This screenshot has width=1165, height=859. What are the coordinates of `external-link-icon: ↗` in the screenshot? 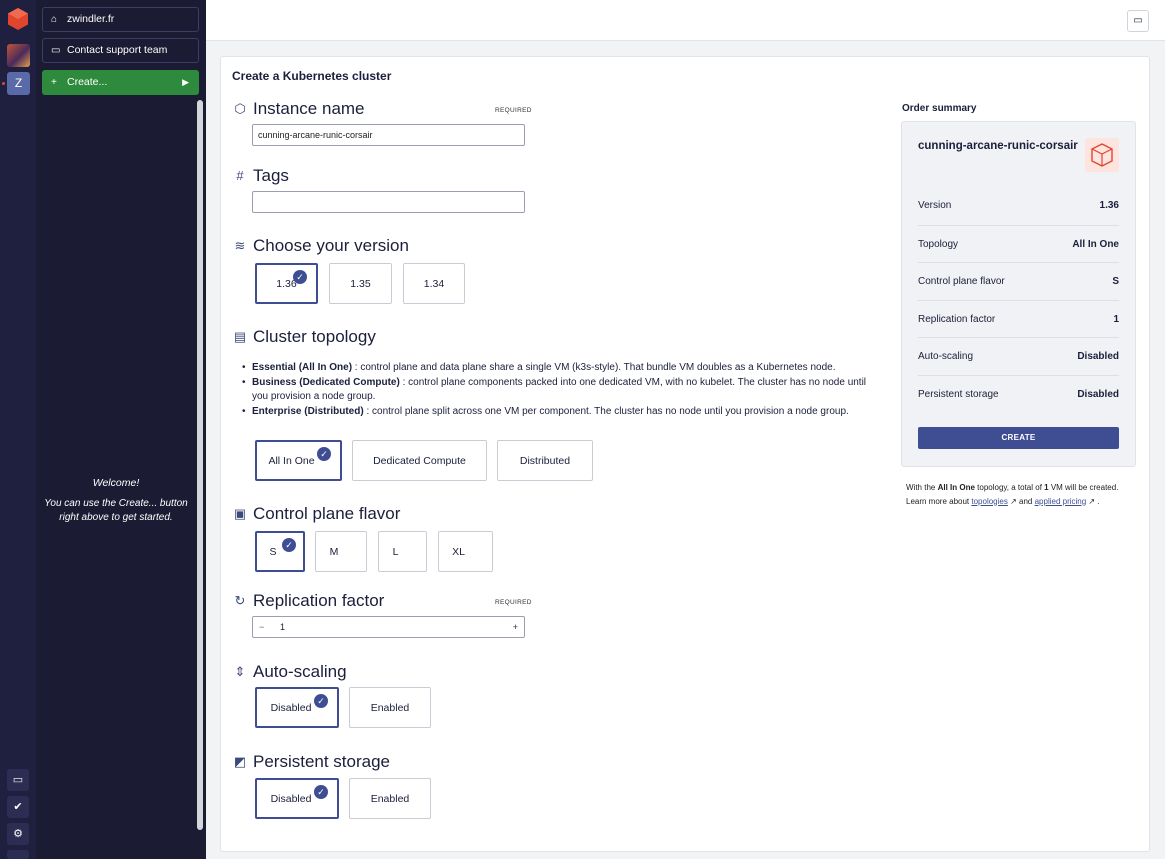 It's located at (1091, 501).